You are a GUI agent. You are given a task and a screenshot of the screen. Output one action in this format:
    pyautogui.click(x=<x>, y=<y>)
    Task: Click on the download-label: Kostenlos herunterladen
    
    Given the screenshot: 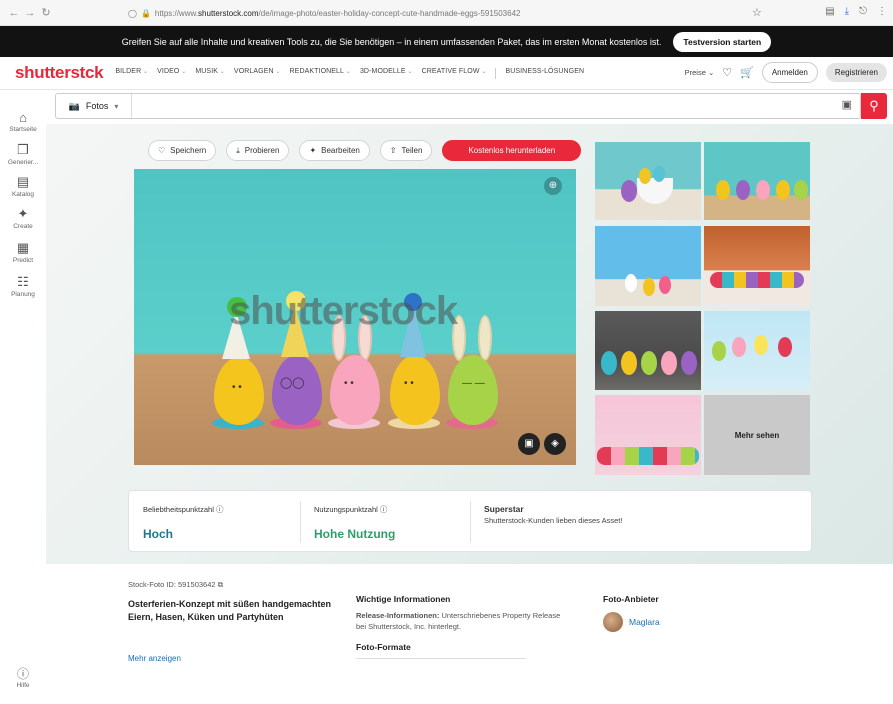 What is the action you would take?
    pyautogui.click(x=512, y=150)
    